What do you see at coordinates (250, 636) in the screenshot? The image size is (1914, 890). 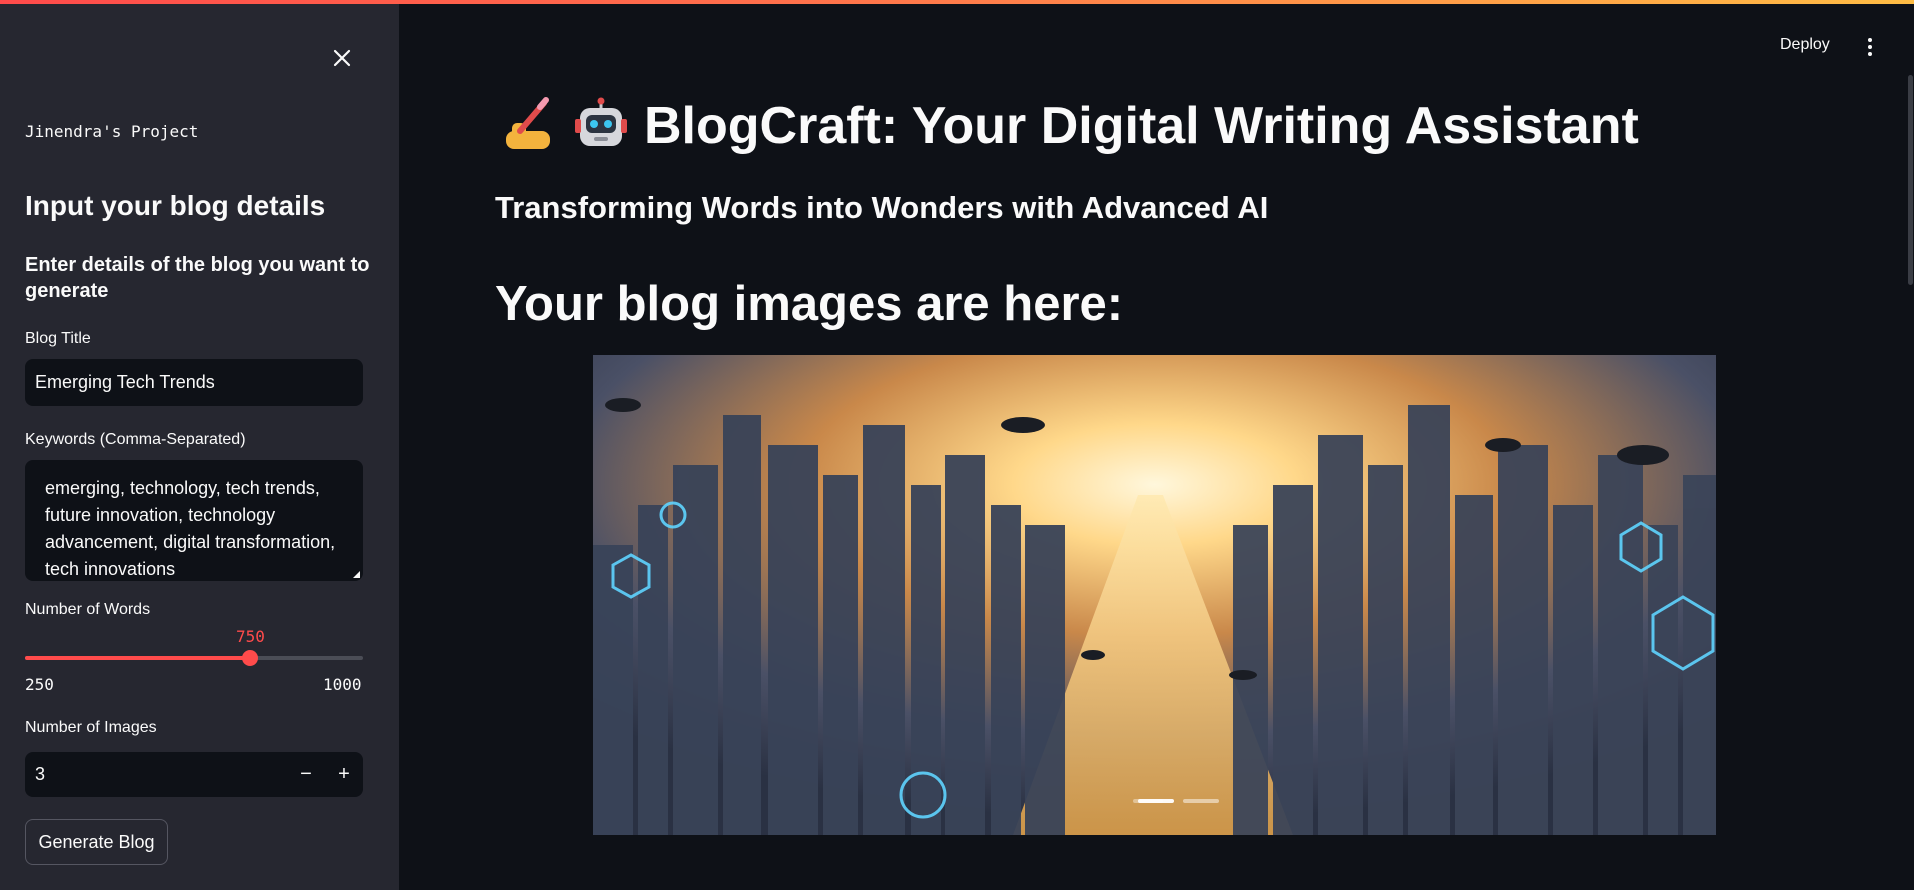 I see `words-slider-value: 750` at bounding box center [250, 636].